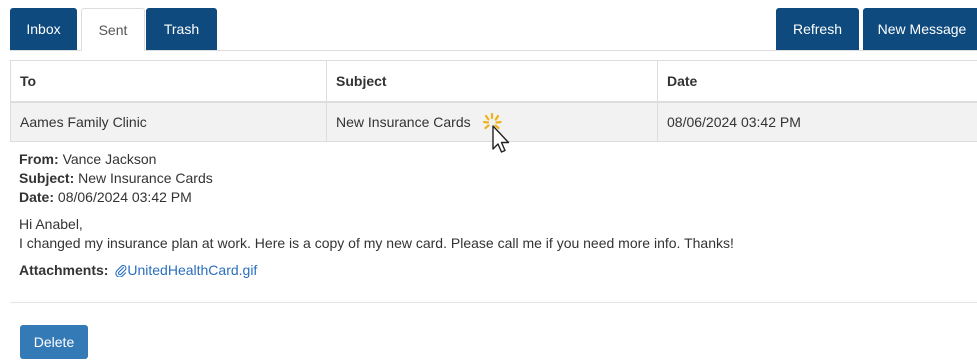 Image resolution: width=977 pixels, height=362 pixels. What do you see at coordinates (37, 197) in the screenshot?
I see `date-label: Date:` at bounding box center [37, 197].